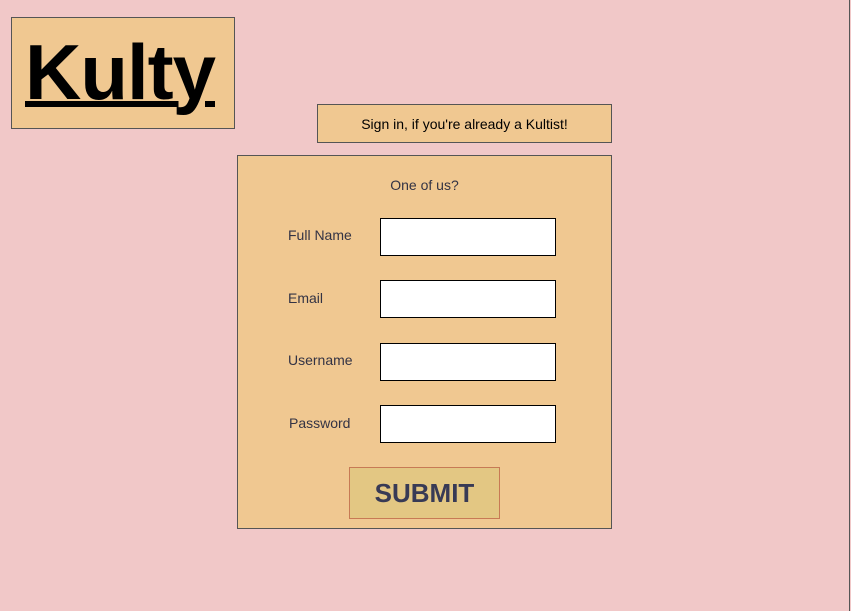 The height and width of the screenshot is (611, 851). What do you see at coordinates (120, 72) in the screenshot?
I see `logo-text: Kulty` at bounding box center [120, 72].